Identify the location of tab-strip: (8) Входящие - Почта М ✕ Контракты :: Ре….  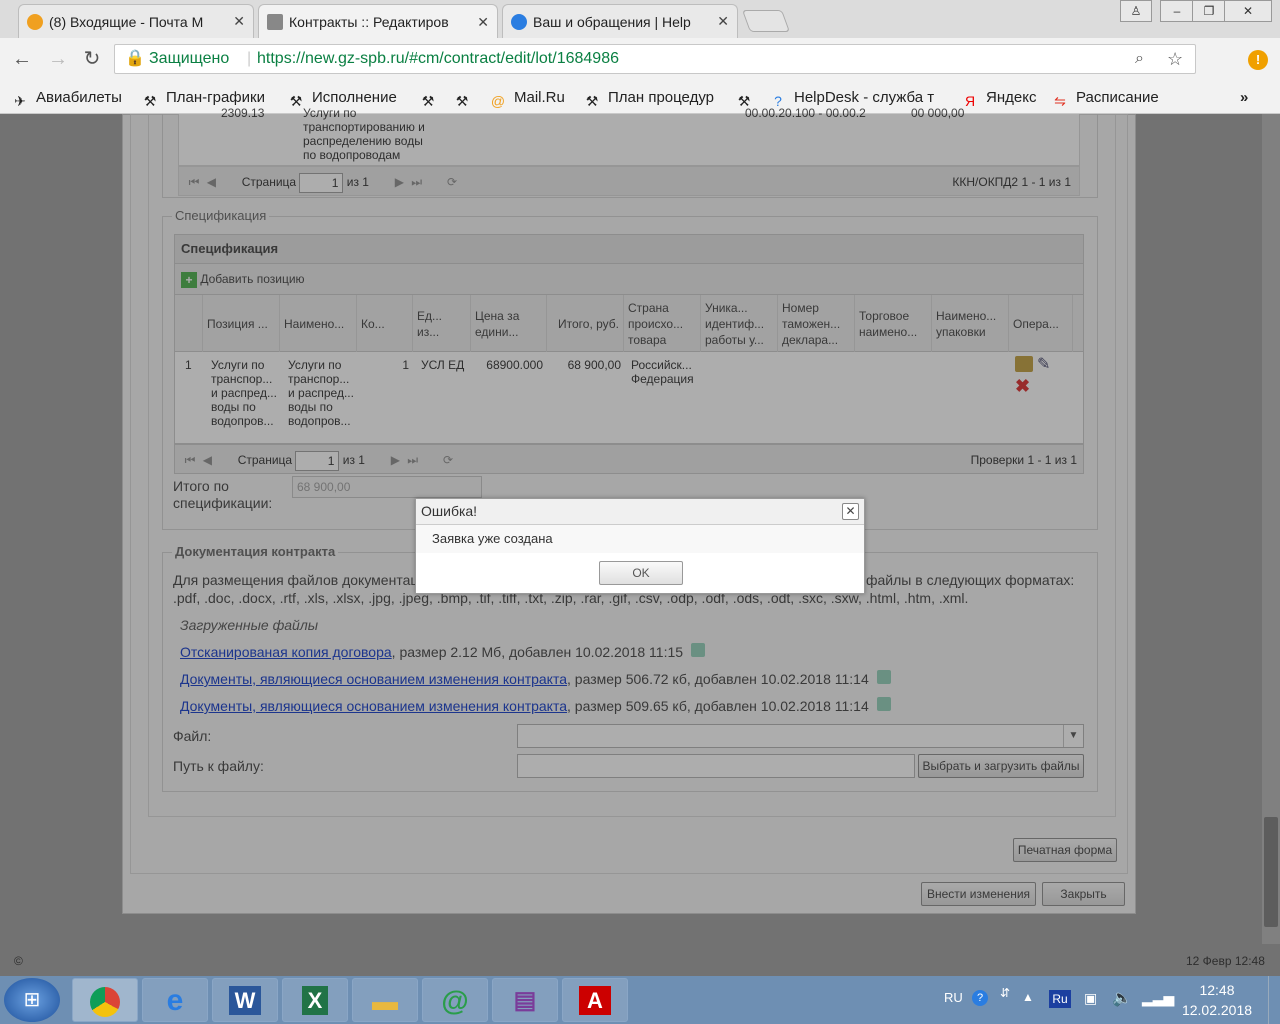
(640, 19).